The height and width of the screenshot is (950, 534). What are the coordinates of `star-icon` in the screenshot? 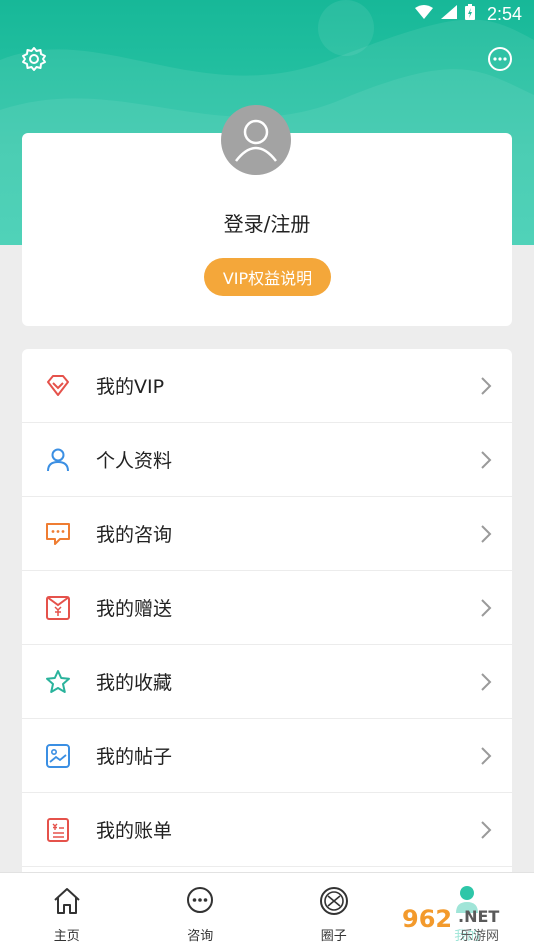 It's located at (58, 682).